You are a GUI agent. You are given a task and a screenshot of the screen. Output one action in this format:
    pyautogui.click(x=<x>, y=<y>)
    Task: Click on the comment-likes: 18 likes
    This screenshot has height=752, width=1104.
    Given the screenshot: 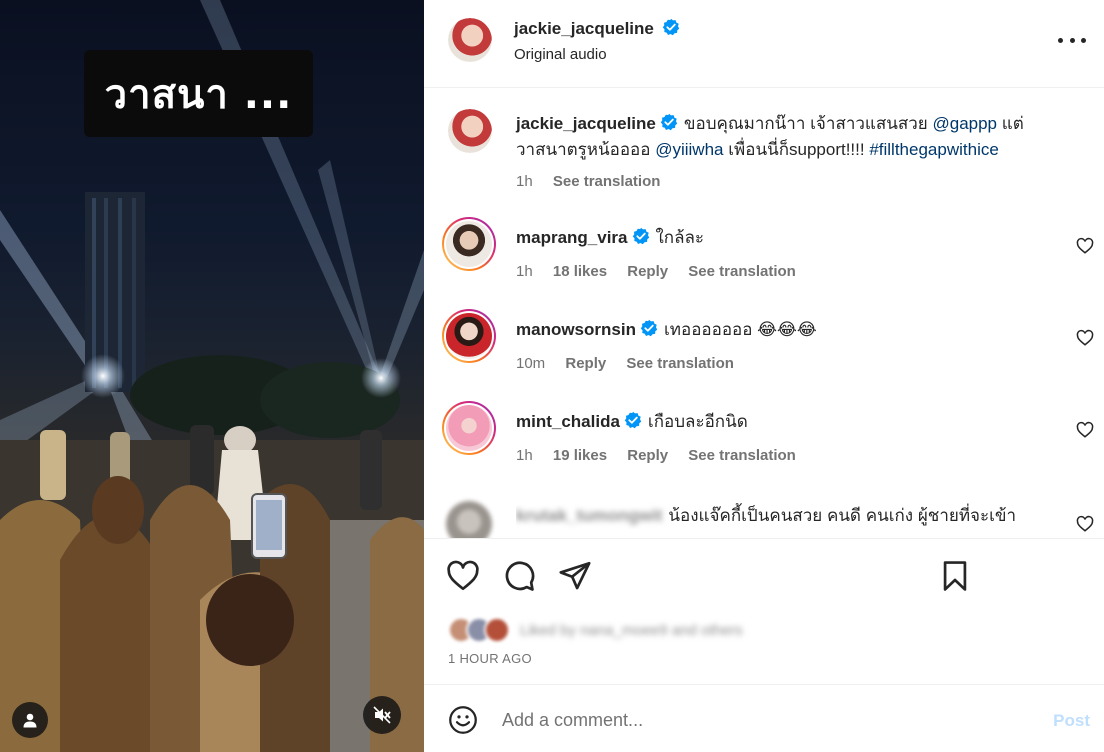 What is the action you would take?
    pyautogui.click(x=580, y=271)
    